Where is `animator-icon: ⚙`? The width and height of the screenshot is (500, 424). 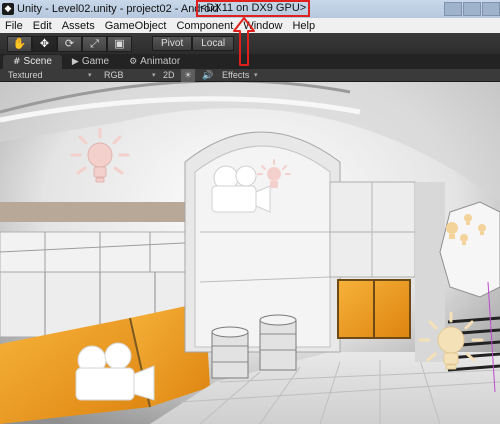
animator-icon: ⚙ is located at coordinates (133, 62).